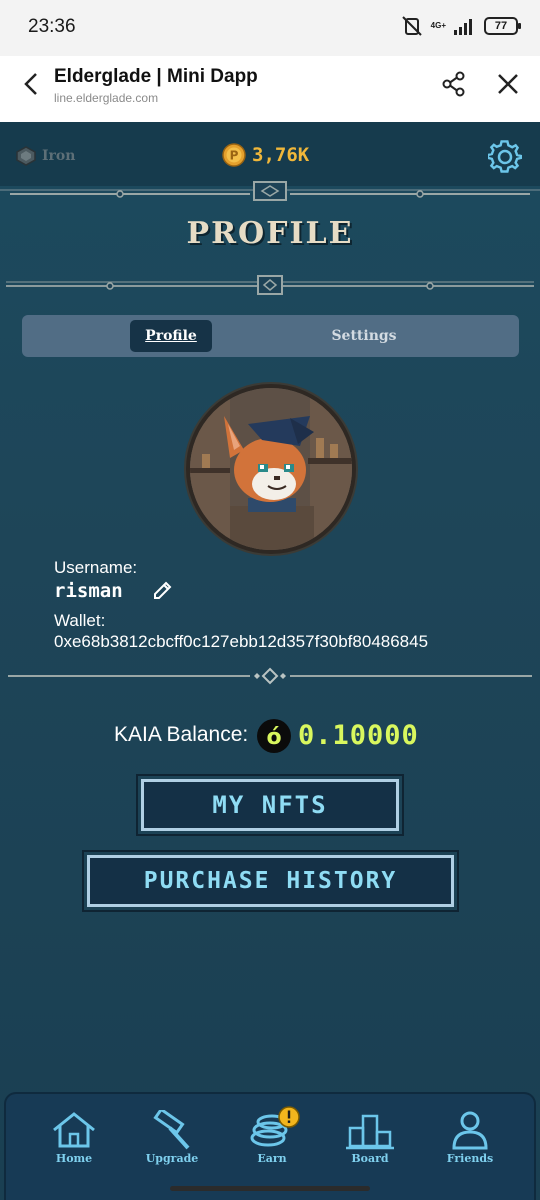  What do you see at coordinates (271, 469) in the screenshot?
I see `avatar` at bounding box center [271, 469].